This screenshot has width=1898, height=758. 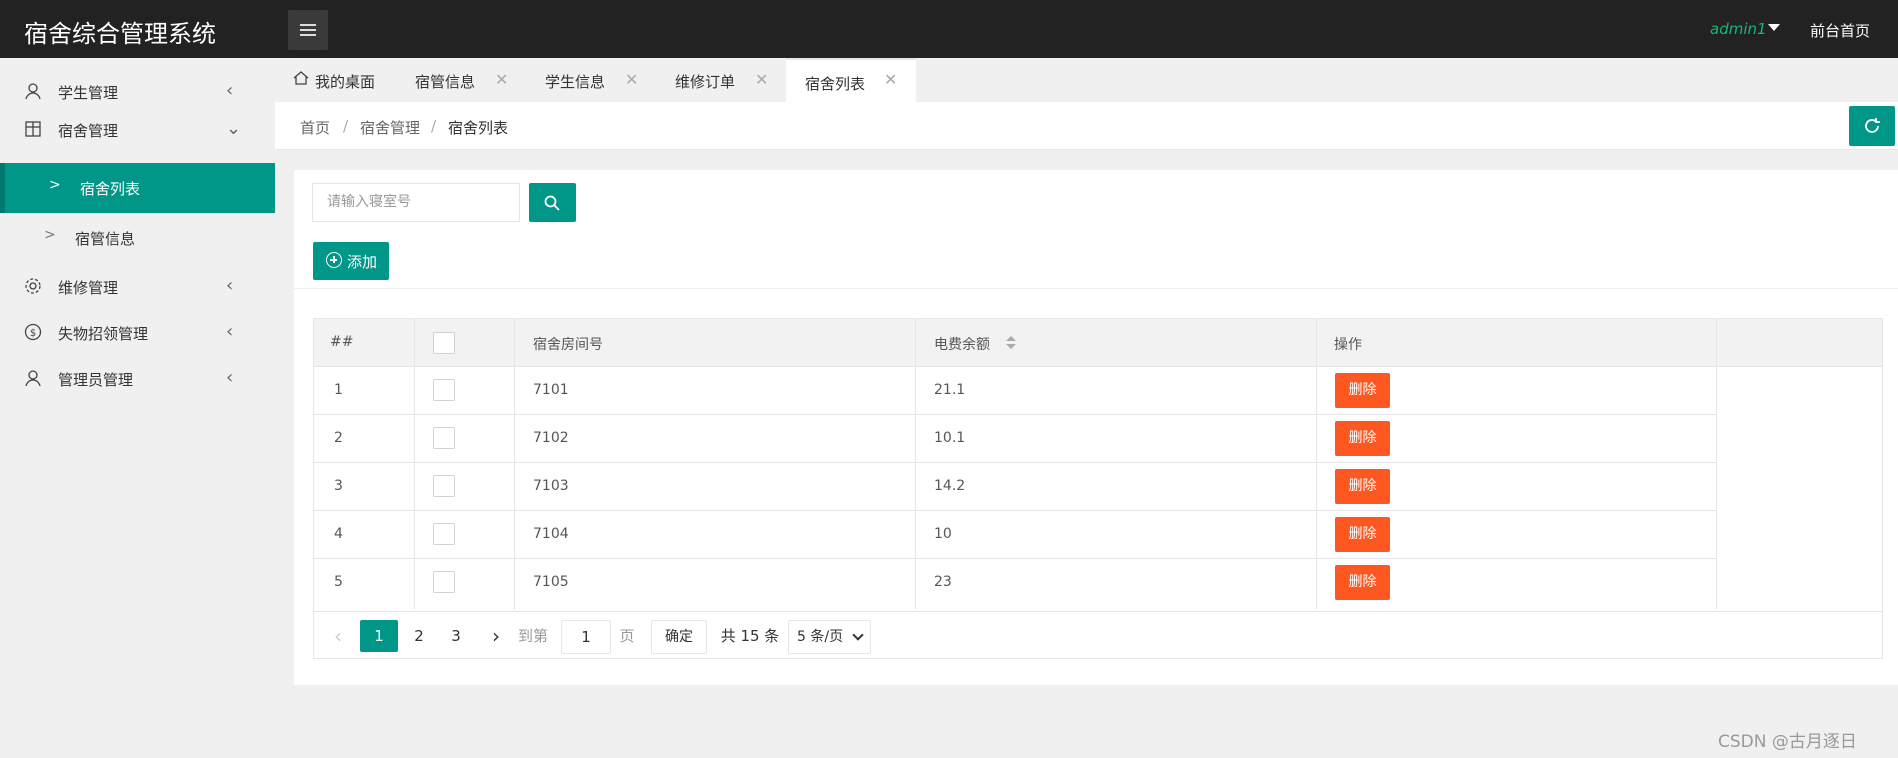 What do you see at coordinates (950, 390) in the screenshot?
I see `cell-balance: 21.1` at bounding box center [950, 390].